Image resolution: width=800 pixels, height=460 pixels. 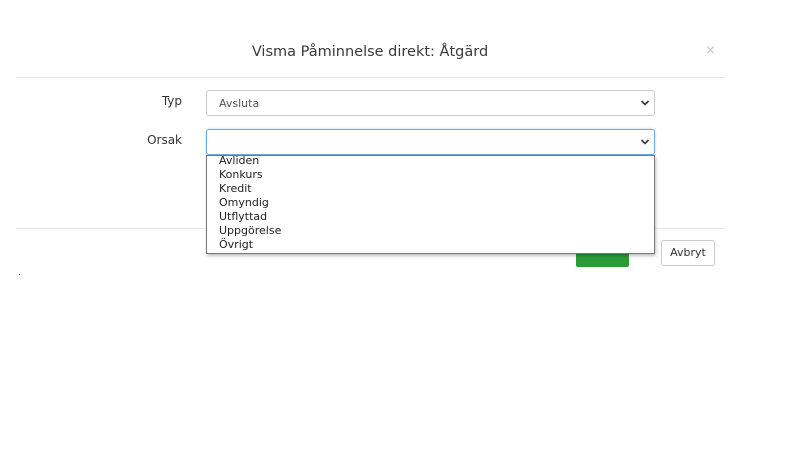 What do you see at coordinates (430, 231) in the screenshot?
I see `dropdown-option: Uppgörelse` at bounding box center [430, 231].